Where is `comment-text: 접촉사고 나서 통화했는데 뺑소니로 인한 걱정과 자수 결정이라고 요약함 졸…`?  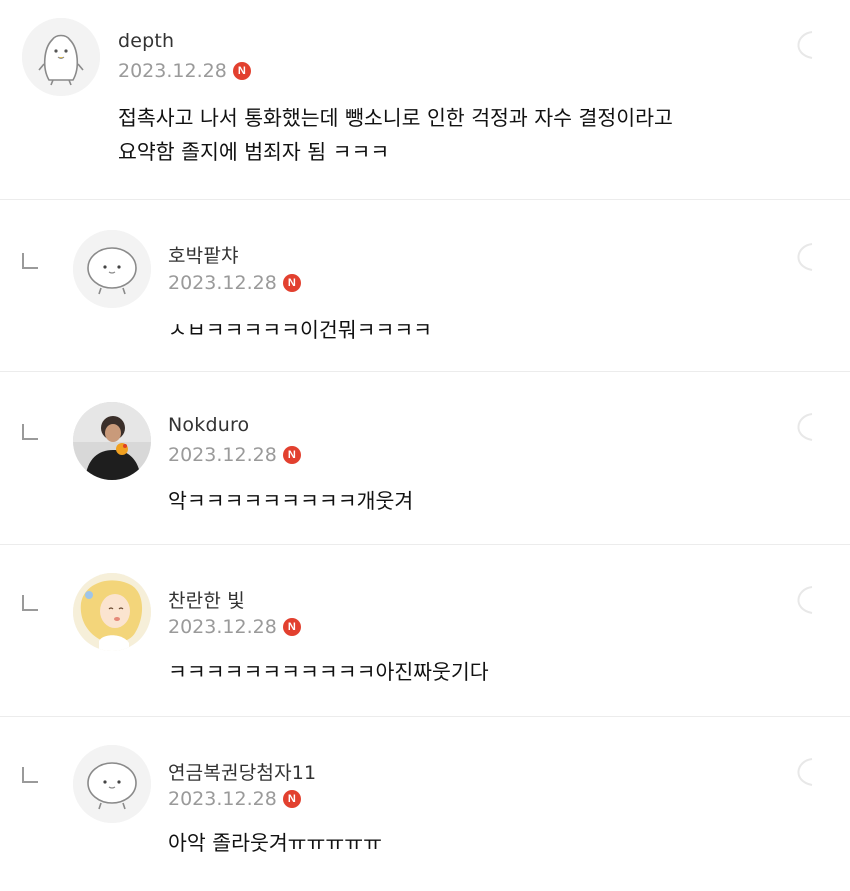 comment-text: 접촉사고 나서 통화했는데 뺑소니로 인한 걱정과 자수 결정이라고 요약함 졸… is located at coordinates (395, 135).